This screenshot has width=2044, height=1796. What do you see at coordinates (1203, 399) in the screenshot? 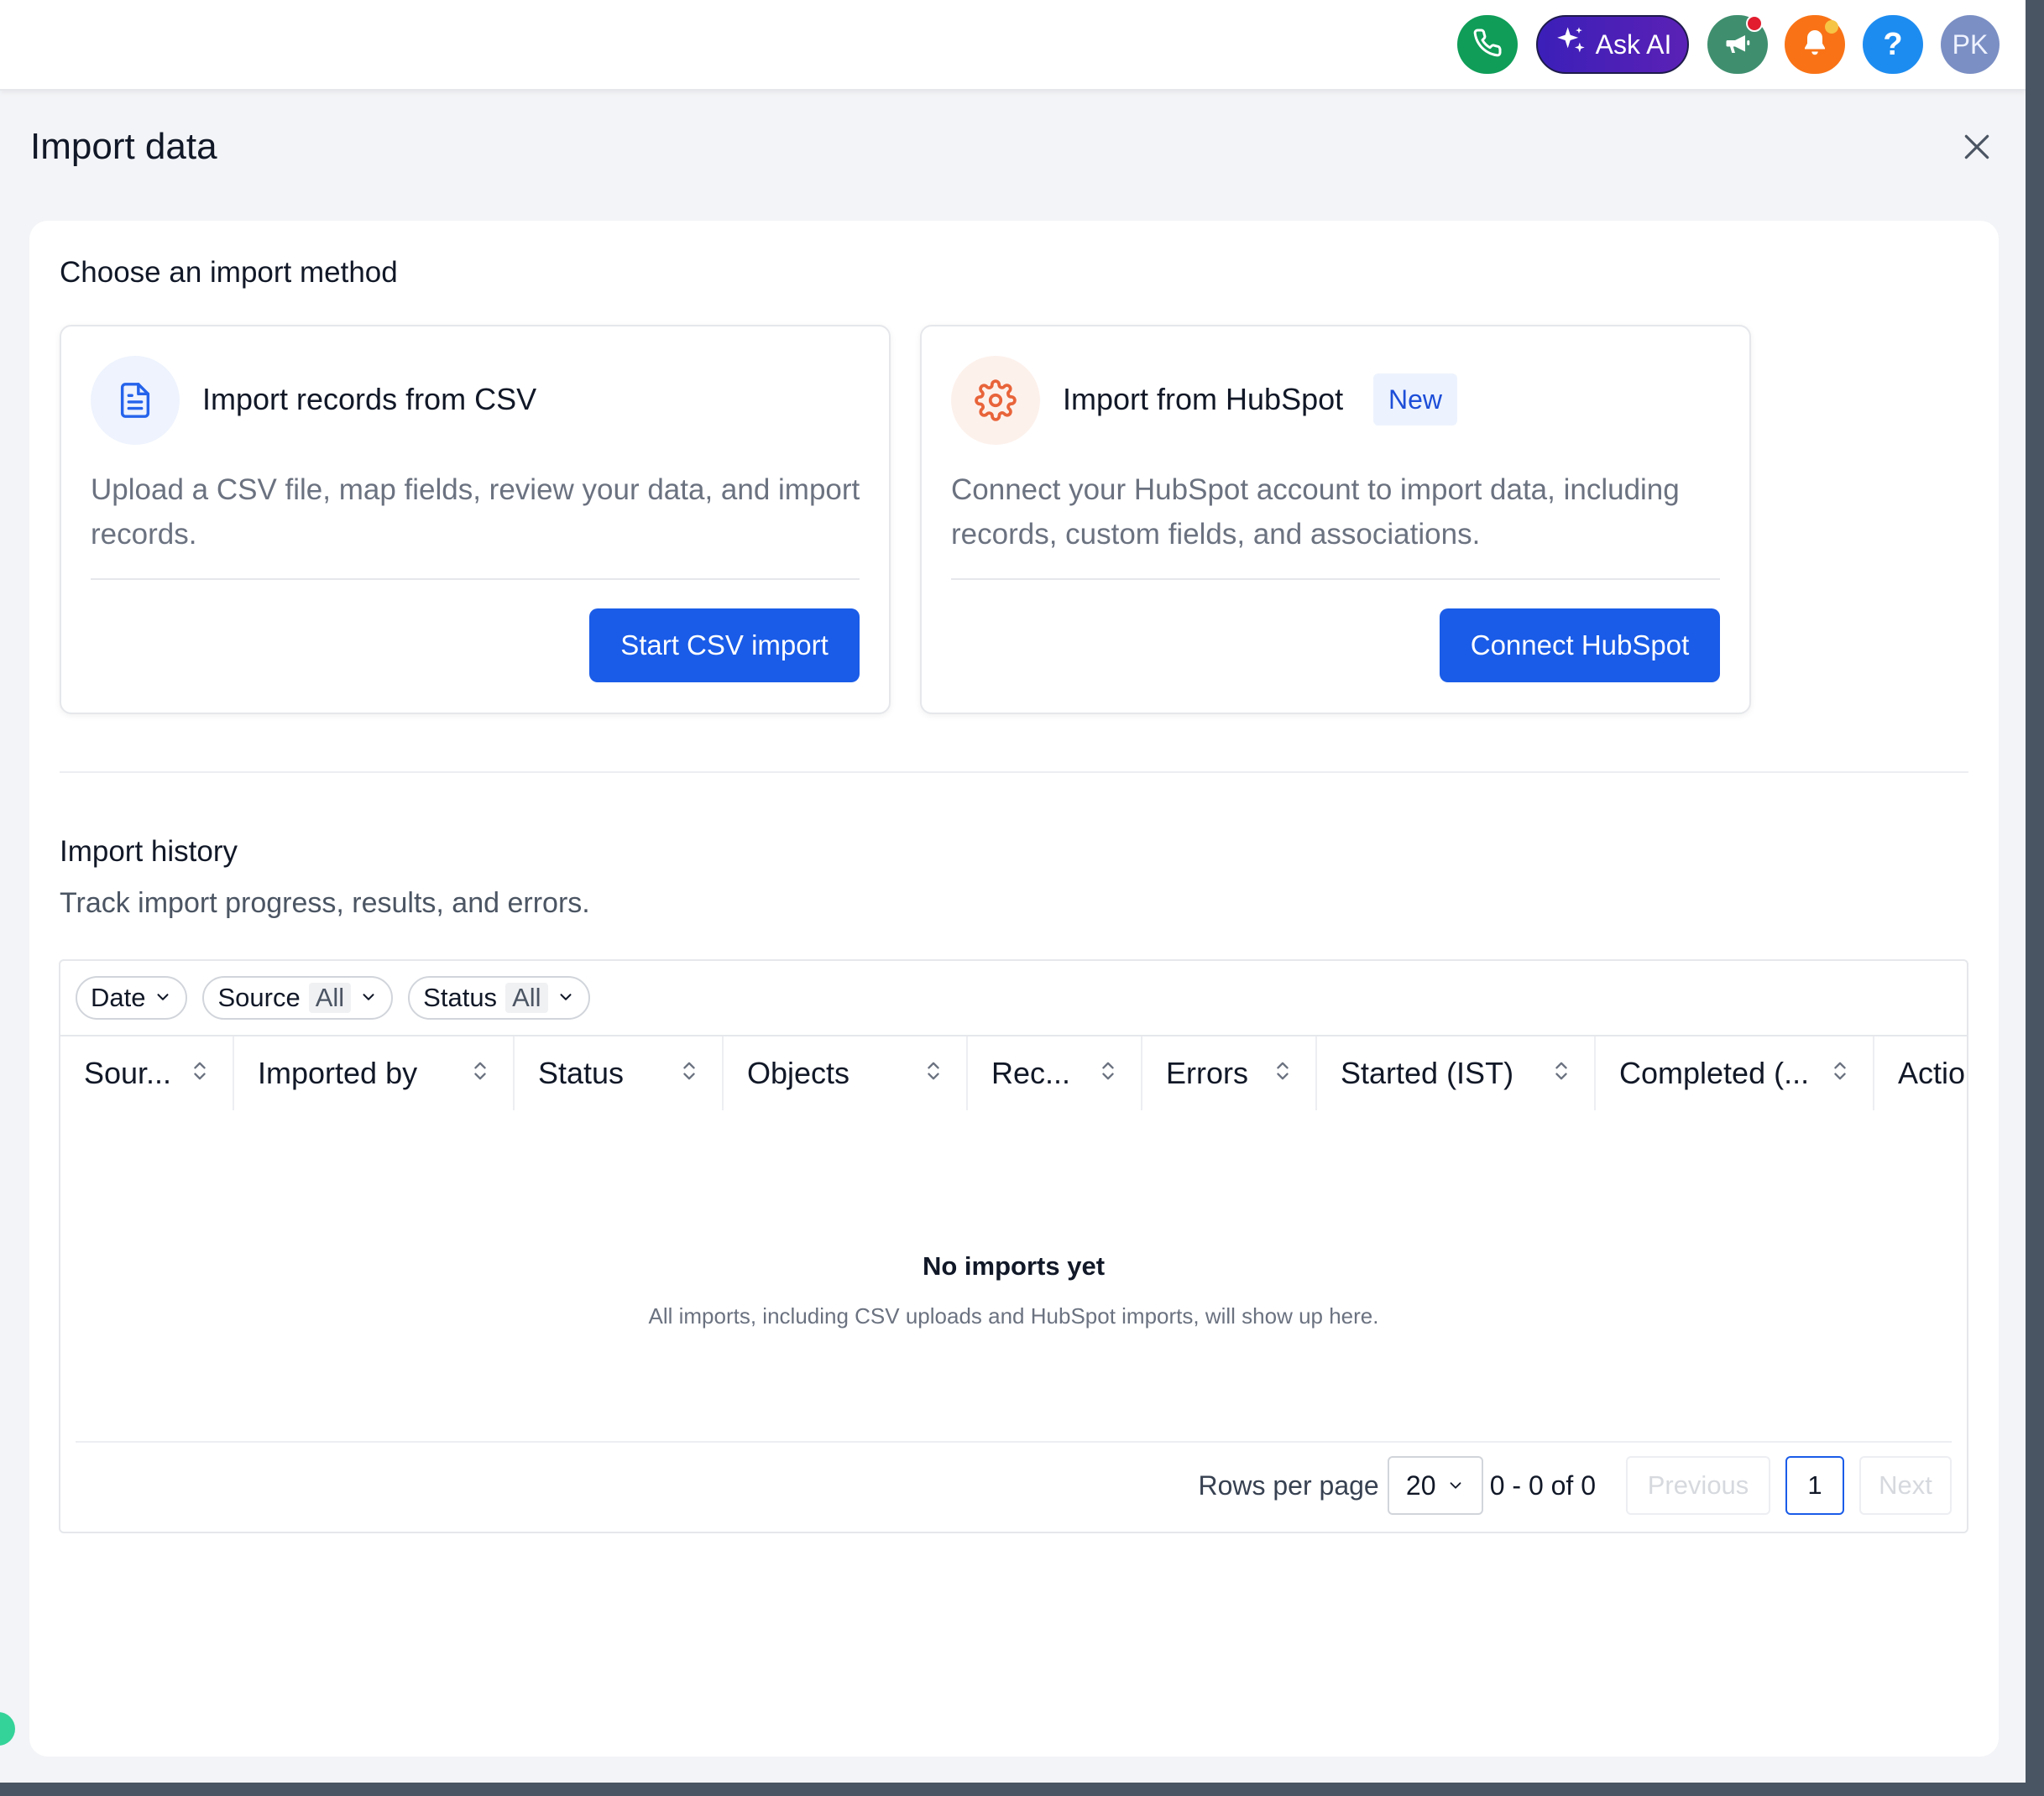
I see `hubspot-card-title: Import from HubSpot` at bounding box center [1203, 399].